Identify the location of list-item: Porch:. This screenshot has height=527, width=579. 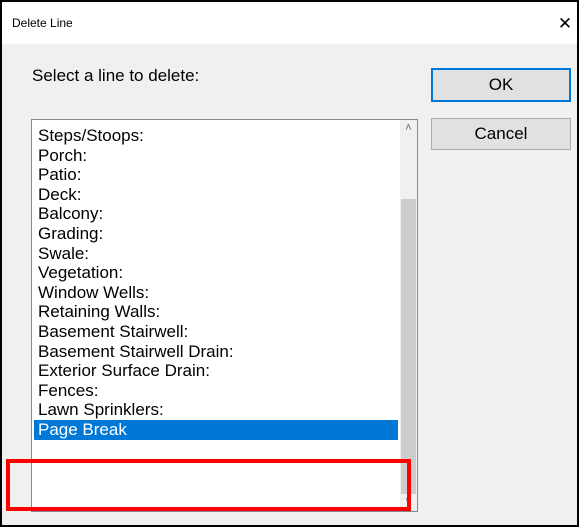
(216, 156).